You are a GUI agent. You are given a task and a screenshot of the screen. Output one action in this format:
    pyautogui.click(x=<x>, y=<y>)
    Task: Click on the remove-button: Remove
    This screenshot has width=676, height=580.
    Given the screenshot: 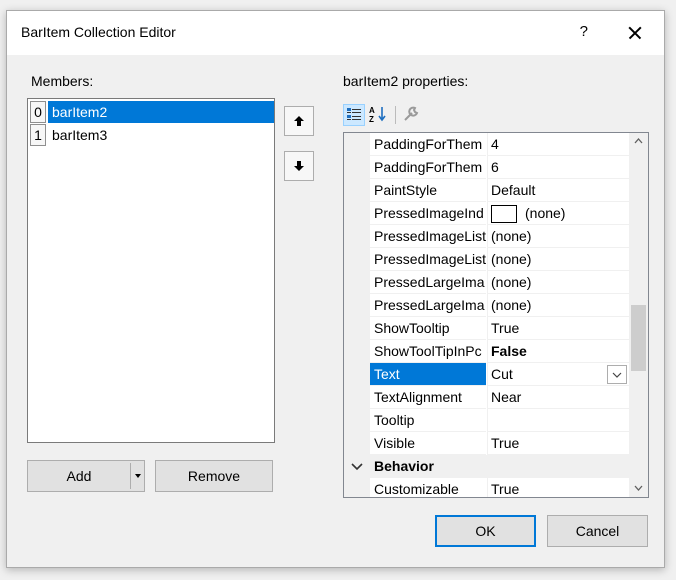 What is the action you would take?
    pyautogui.click(x=214, y=476)
    